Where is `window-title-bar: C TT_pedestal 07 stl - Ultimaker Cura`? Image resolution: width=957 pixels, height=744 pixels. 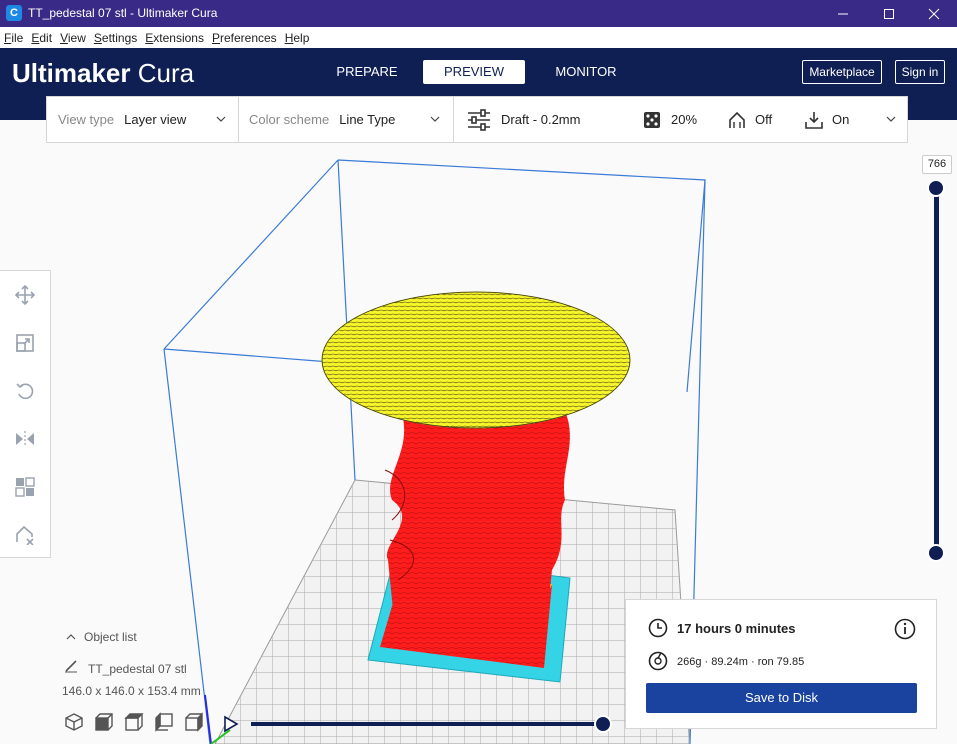 window-title-bar: C TT_pedestal 07 stl - Ultimaker Cura is located at coordinates (478, 13).